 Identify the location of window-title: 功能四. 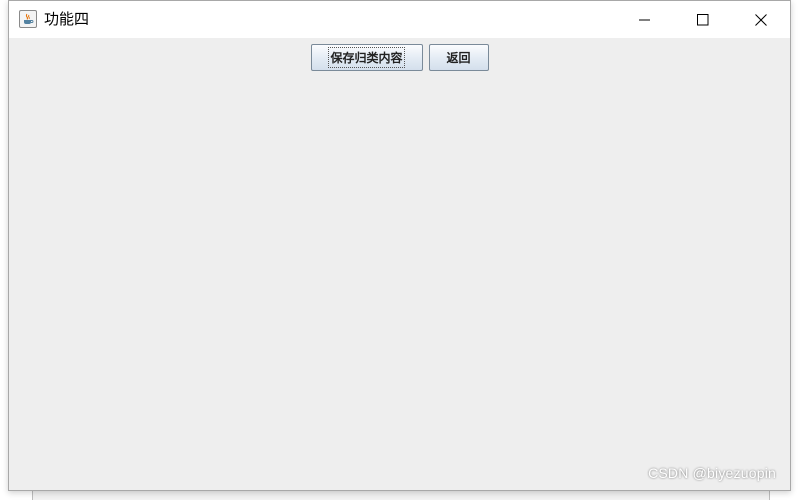
(67, 19).